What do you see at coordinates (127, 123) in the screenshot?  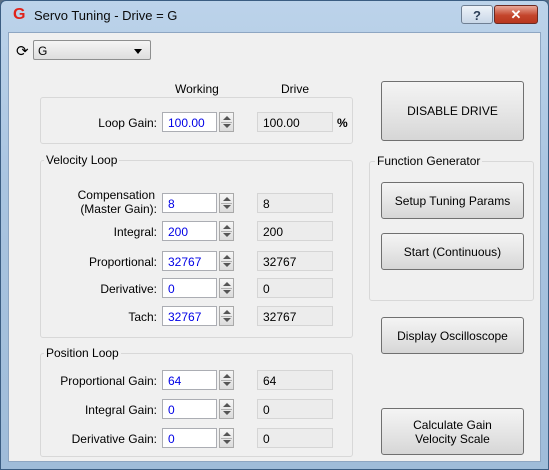 I see `loop-gain-label: Loop Gain:` at bounding box center [127, 123].